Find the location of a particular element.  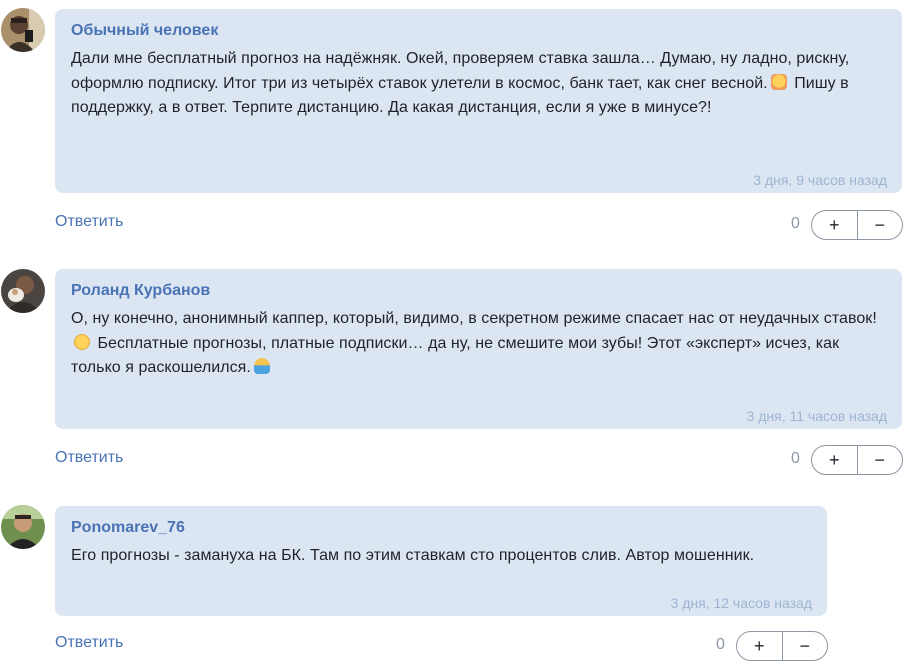

timestamp: 3 дня, 11 часов назад is located at coordinates (816, 416).